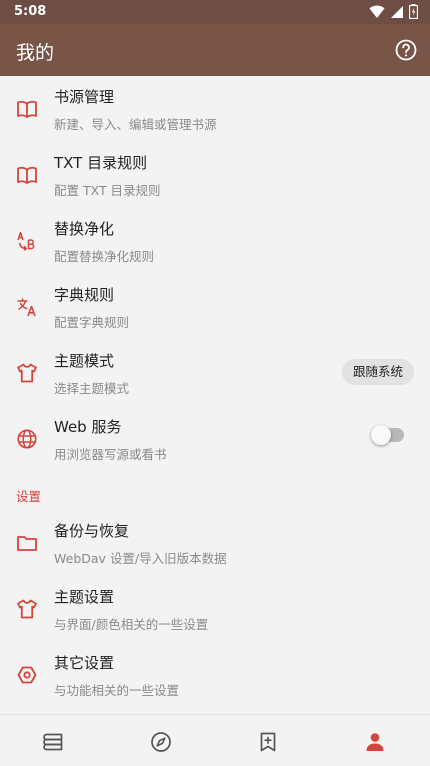  Describe the element at coordinates (84, 229) in the screenshot. I see `item-title: 替换净化` at that location.